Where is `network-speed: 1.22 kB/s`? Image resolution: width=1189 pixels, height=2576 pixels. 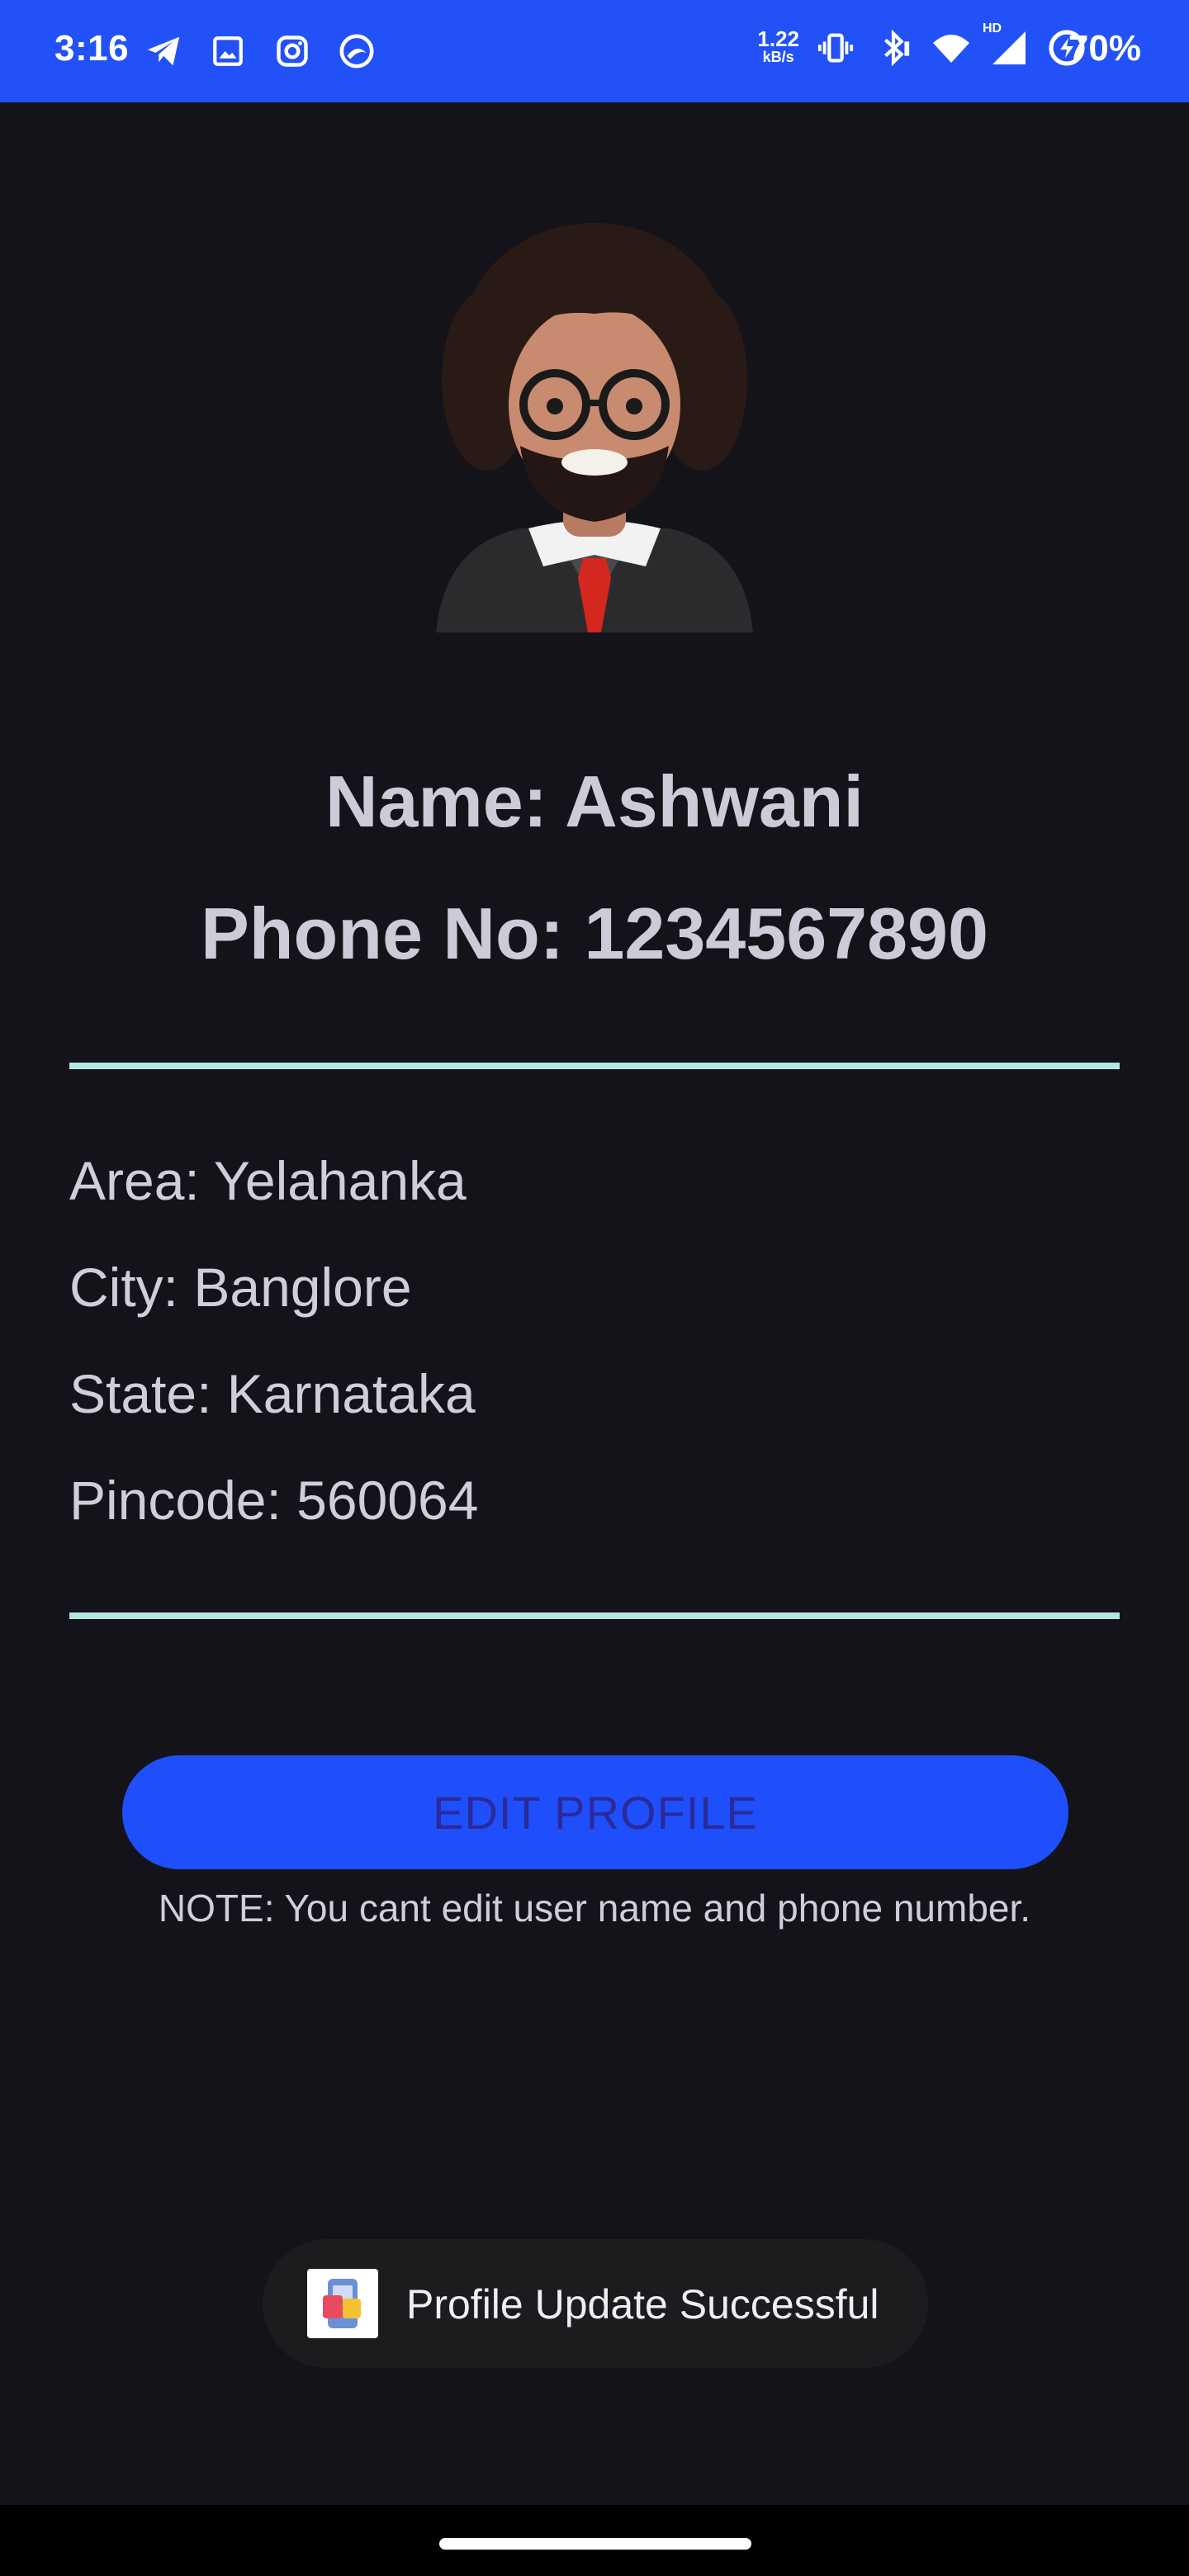 network-speed: 1.22 kB/s is located at coordinates (778, 47).